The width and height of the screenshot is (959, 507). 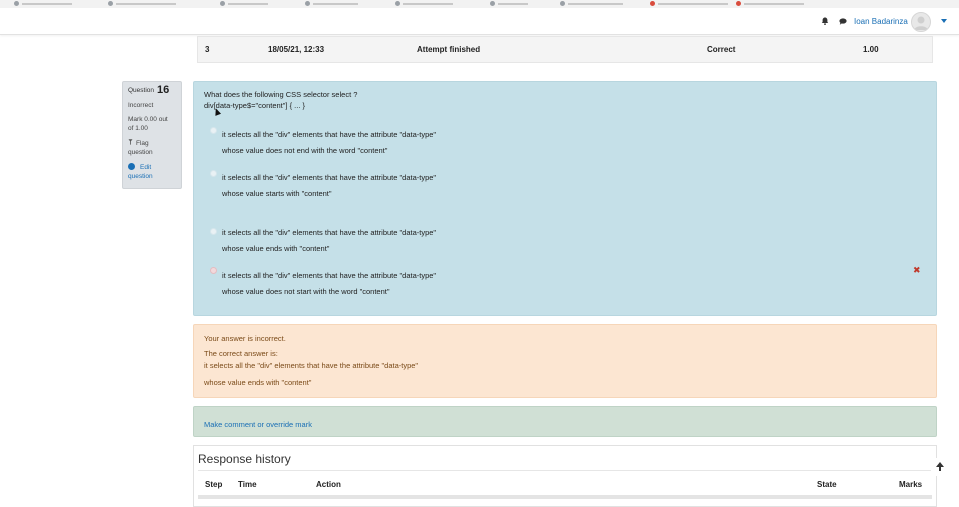 What do you see at coordinates (213, 270) in the screenshot?
I see `answer-radio-d-selected` at bounding box center [213, 270].